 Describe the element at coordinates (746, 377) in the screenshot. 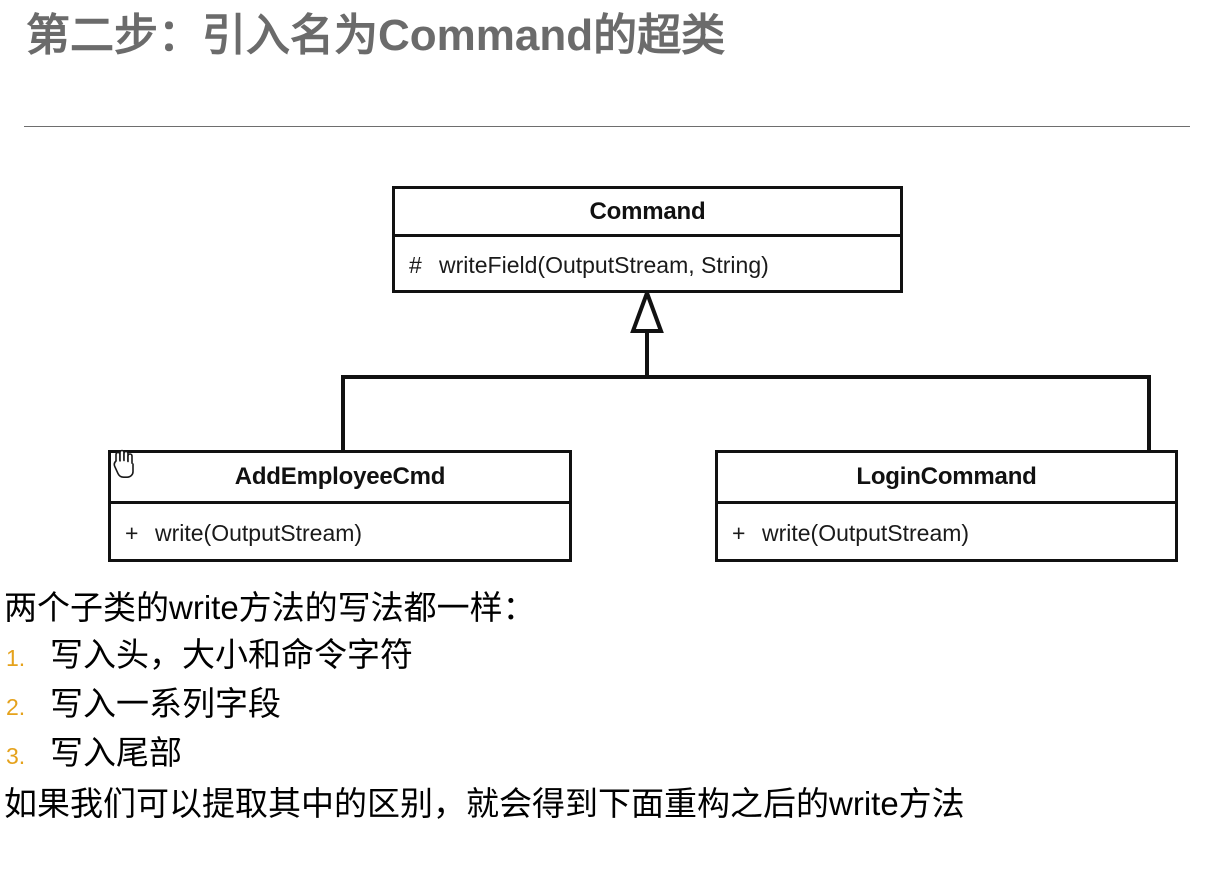

I see `generalization-crossbar` at that location.